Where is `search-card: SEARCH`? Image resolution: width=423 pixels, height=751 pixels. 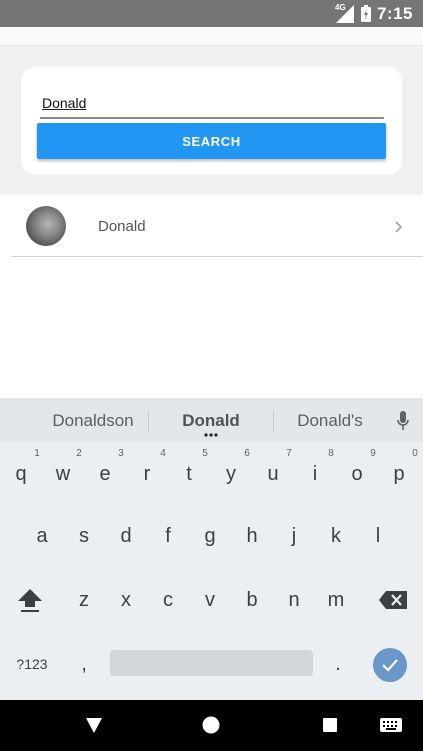 search-card: SEARCH is located at coordinates (211, 121).